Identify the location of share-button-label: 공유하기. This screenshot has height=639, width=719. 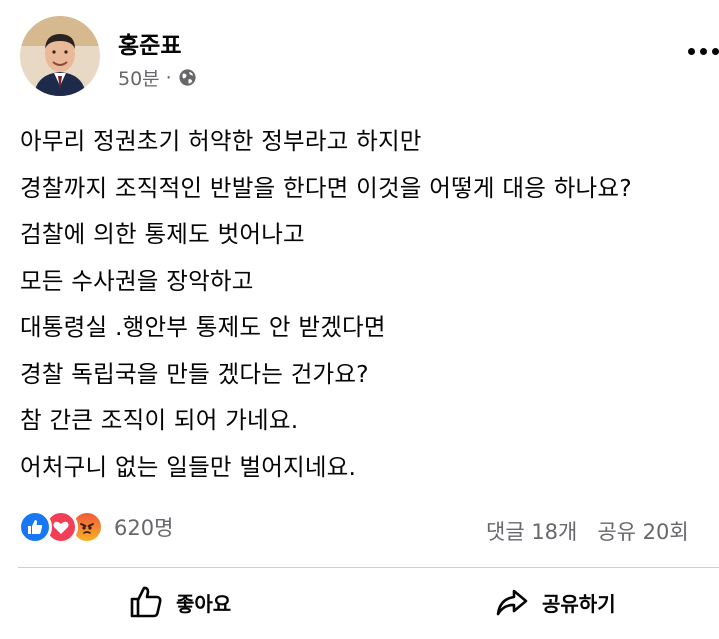
(579, 603).